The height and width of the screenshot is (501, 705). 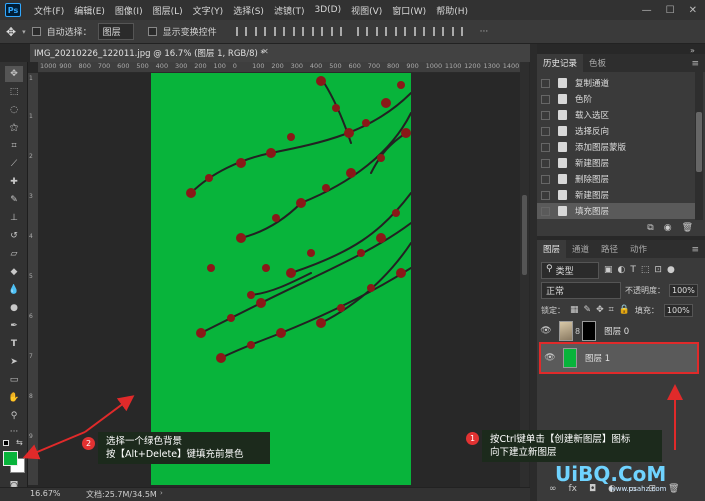 I want to click on layer-row-1: 👁 图层 1, so click(x=619, y=358).